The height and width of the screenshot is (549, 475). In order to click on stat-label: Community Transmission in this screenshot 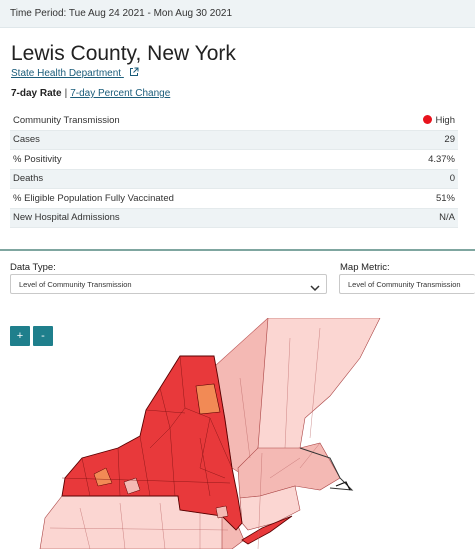, I will do `click(193, 121)`.